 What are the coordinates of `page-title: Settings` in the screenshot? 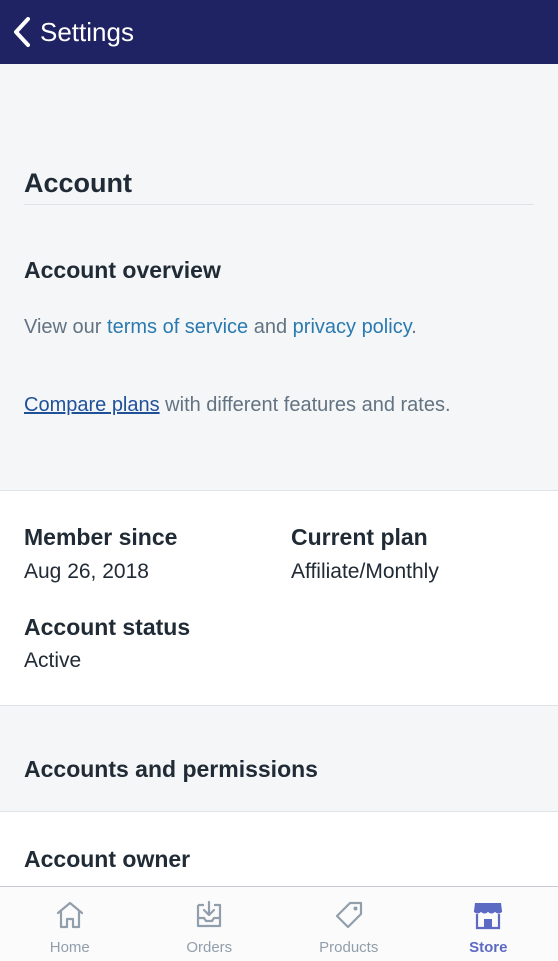 It's located at (87, 32).